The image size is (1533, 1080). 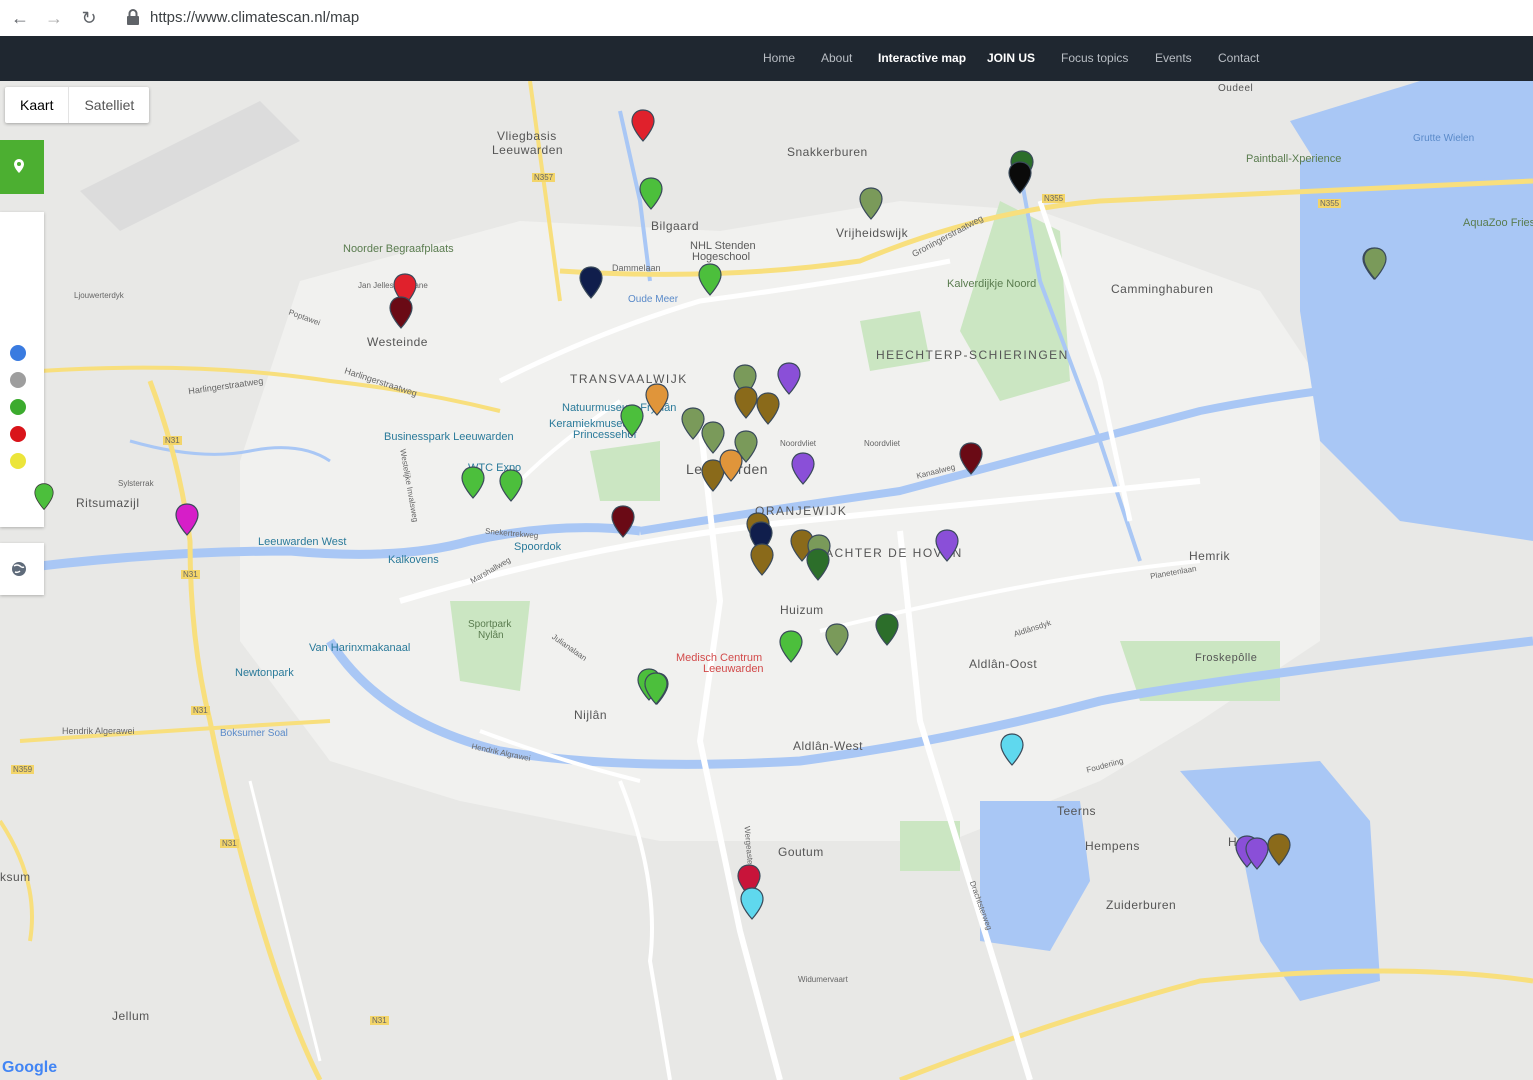 What do you see at coordinates (37, 105) in the screenshot?
I see `map-type-kaart-button: Kaart` at bounding box center [37, 105].